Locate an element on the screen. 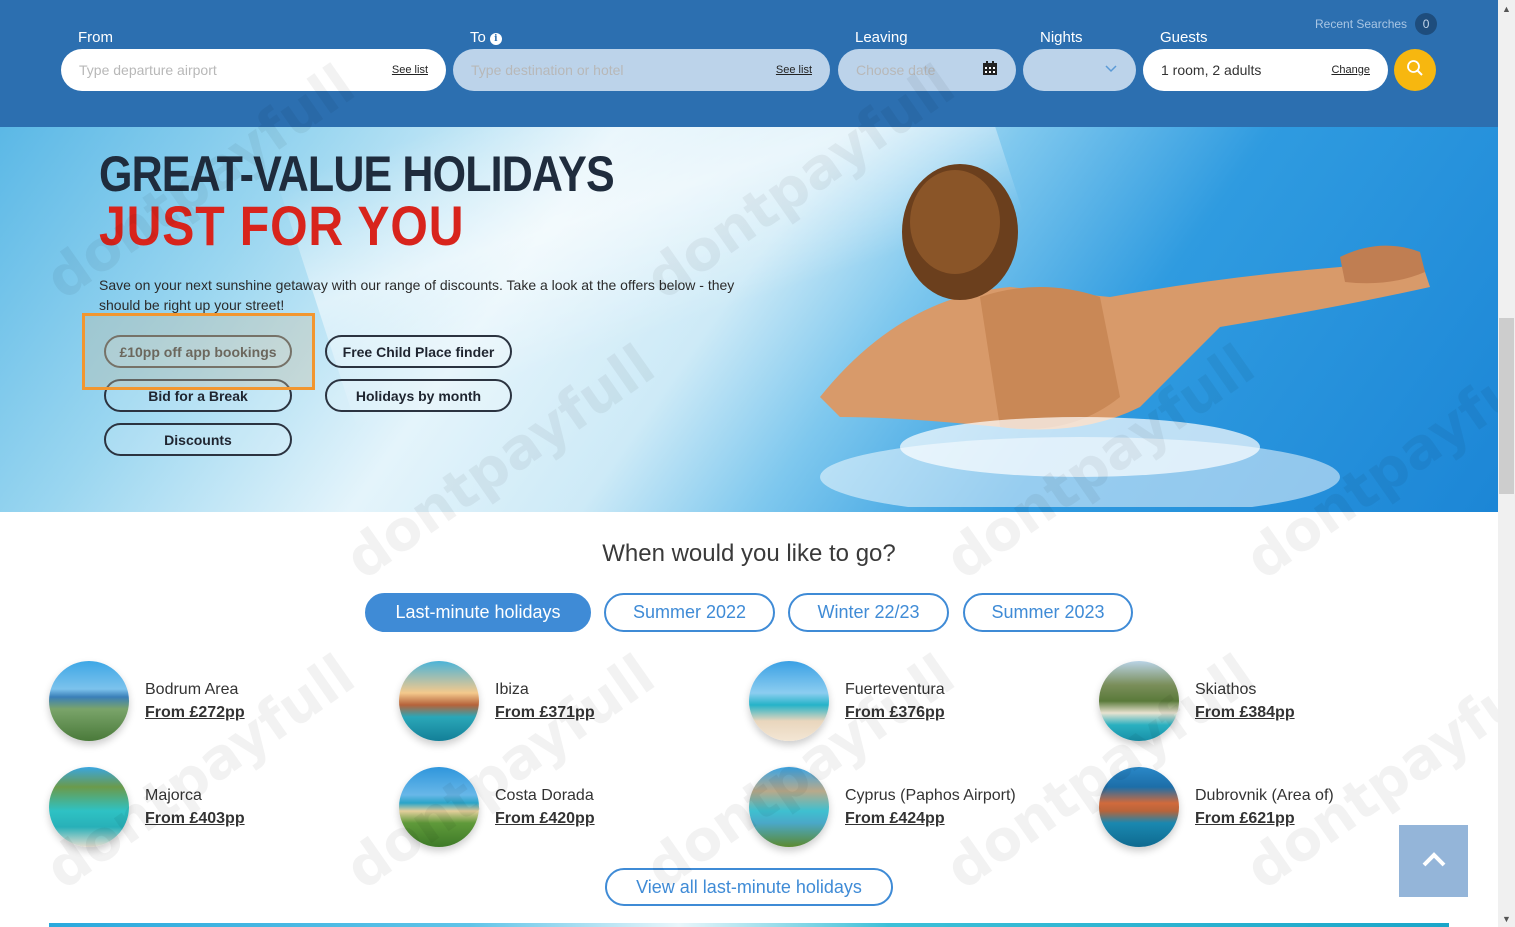 The image size is (1515, 927). from-field: Type departure airport See list is located at coordinates (253, 70).